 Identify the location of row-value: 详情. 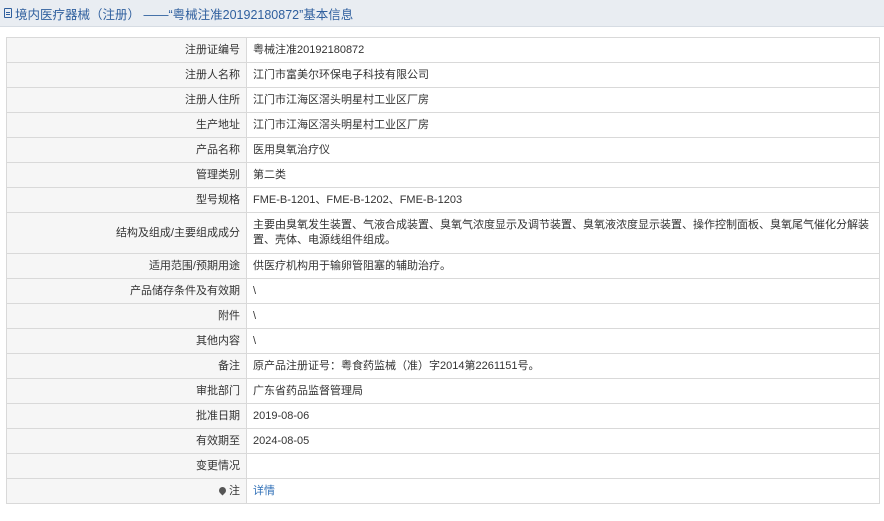
(563, 491).